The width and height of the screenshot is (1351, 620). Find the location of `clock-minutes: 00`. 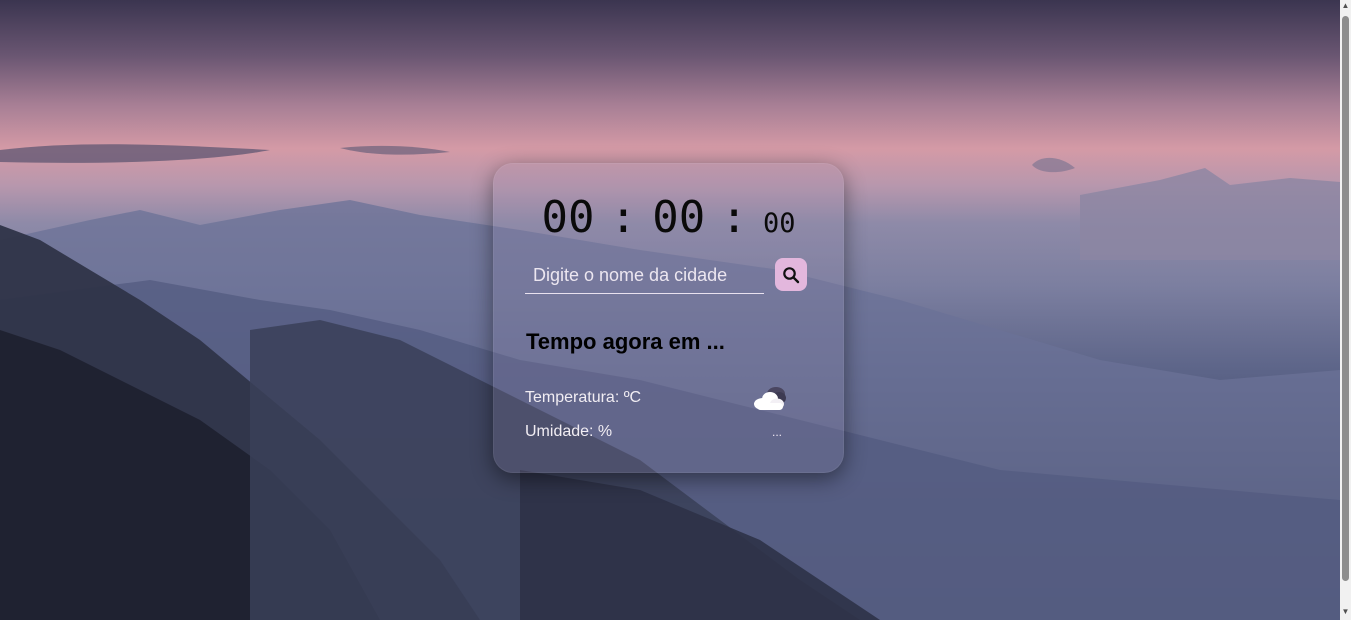

clock-minutes: 00 is located at coordinates (679, 217).